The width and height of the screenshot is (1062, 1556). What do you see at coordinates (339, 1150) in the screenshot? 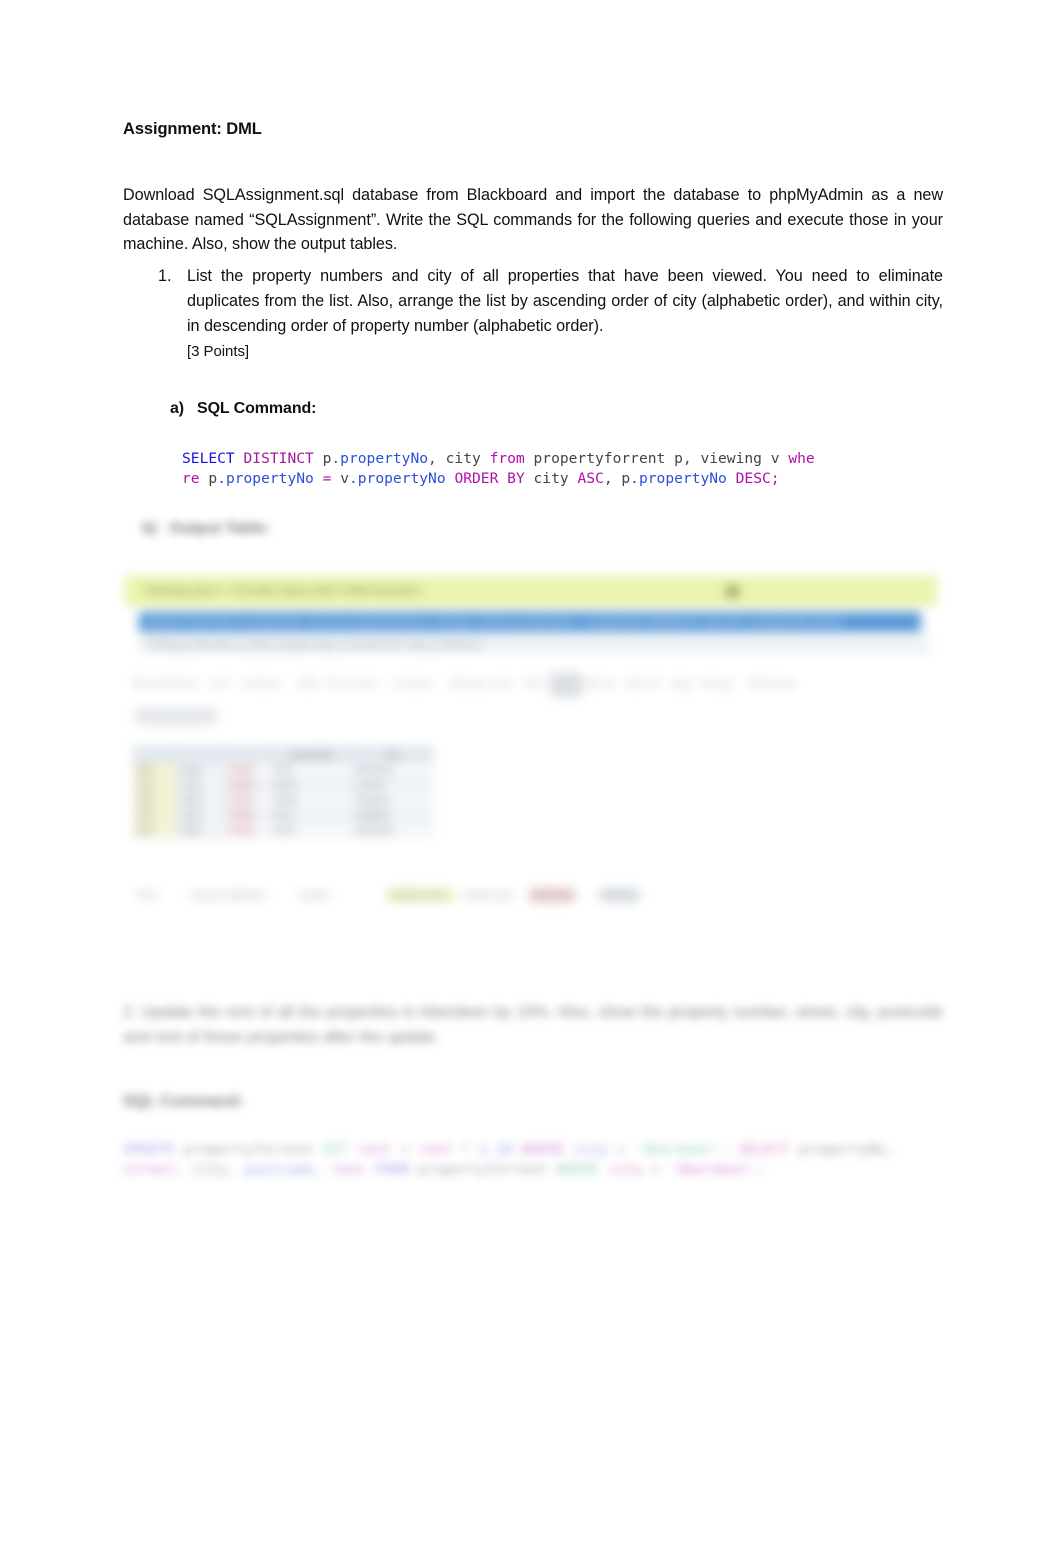
I see `sql-token: SET` at bounding box center [339, 1150].